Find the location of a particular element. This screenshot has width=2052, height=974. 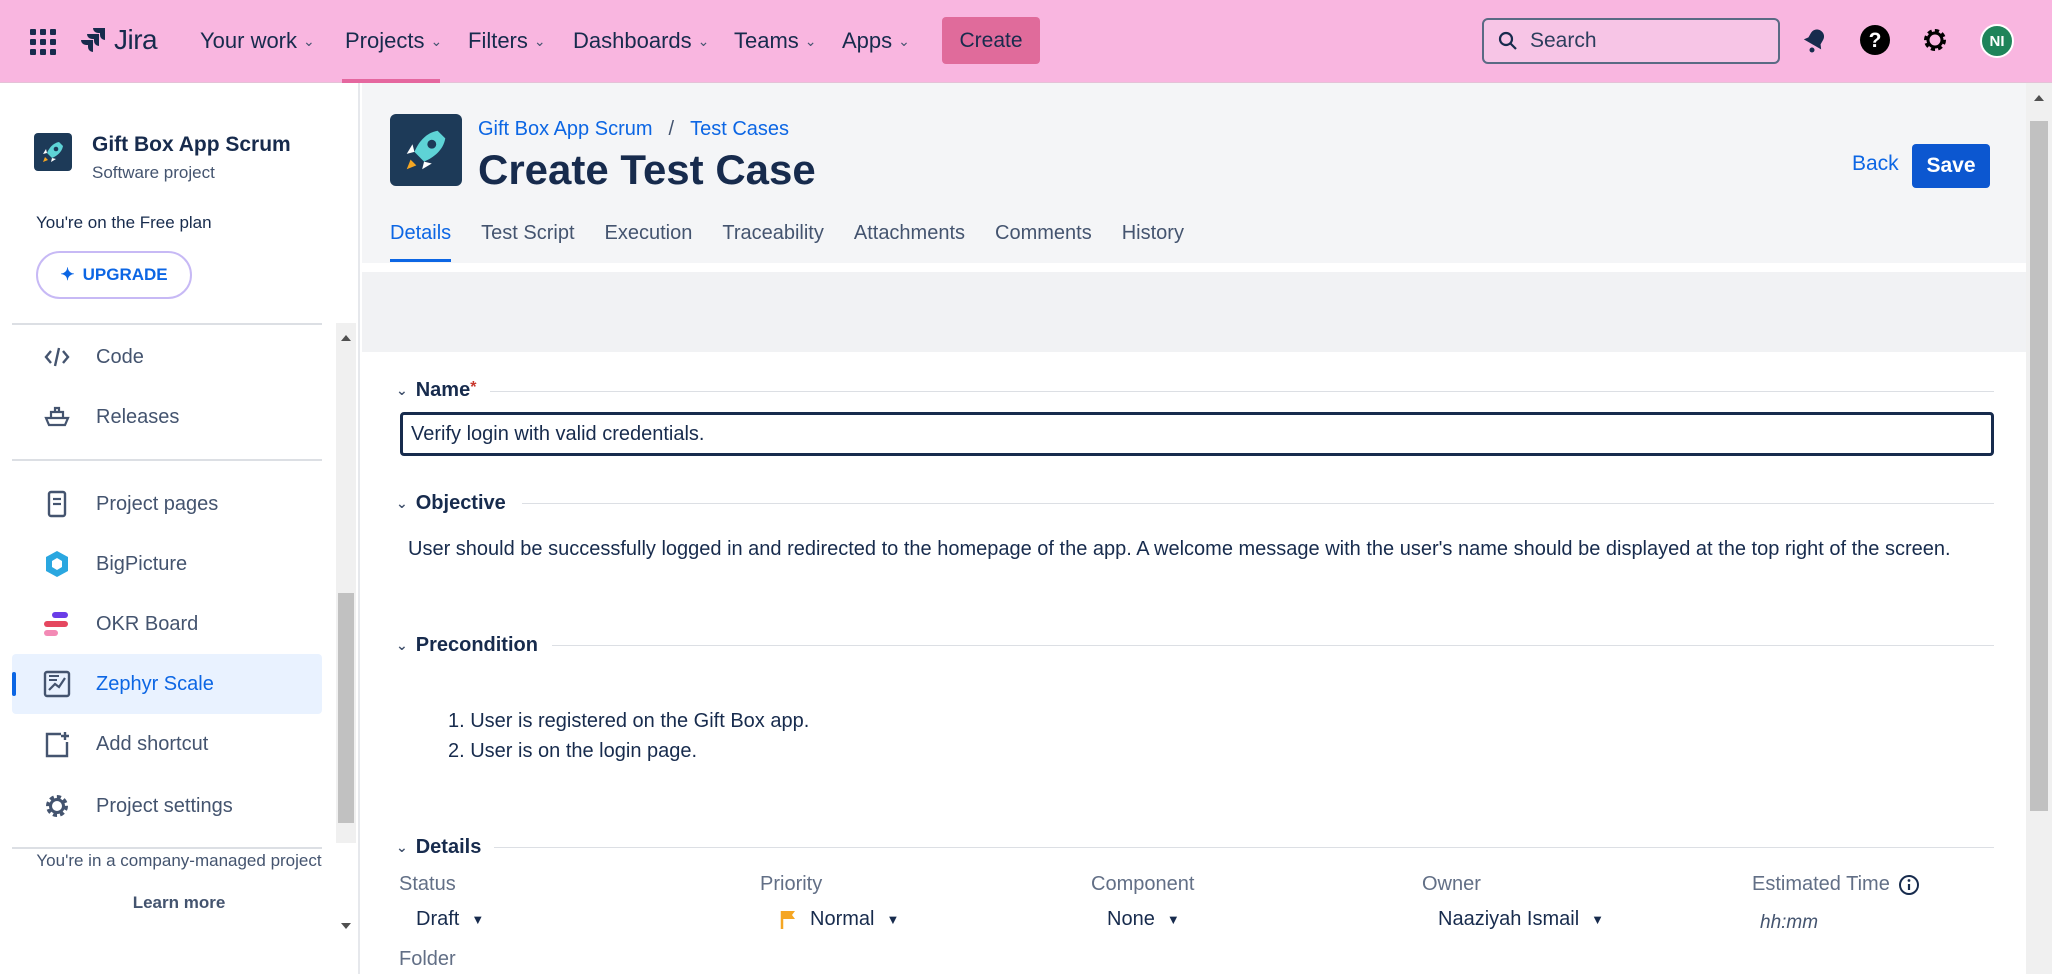

details-label: Details is located at coordinates (448, 847).